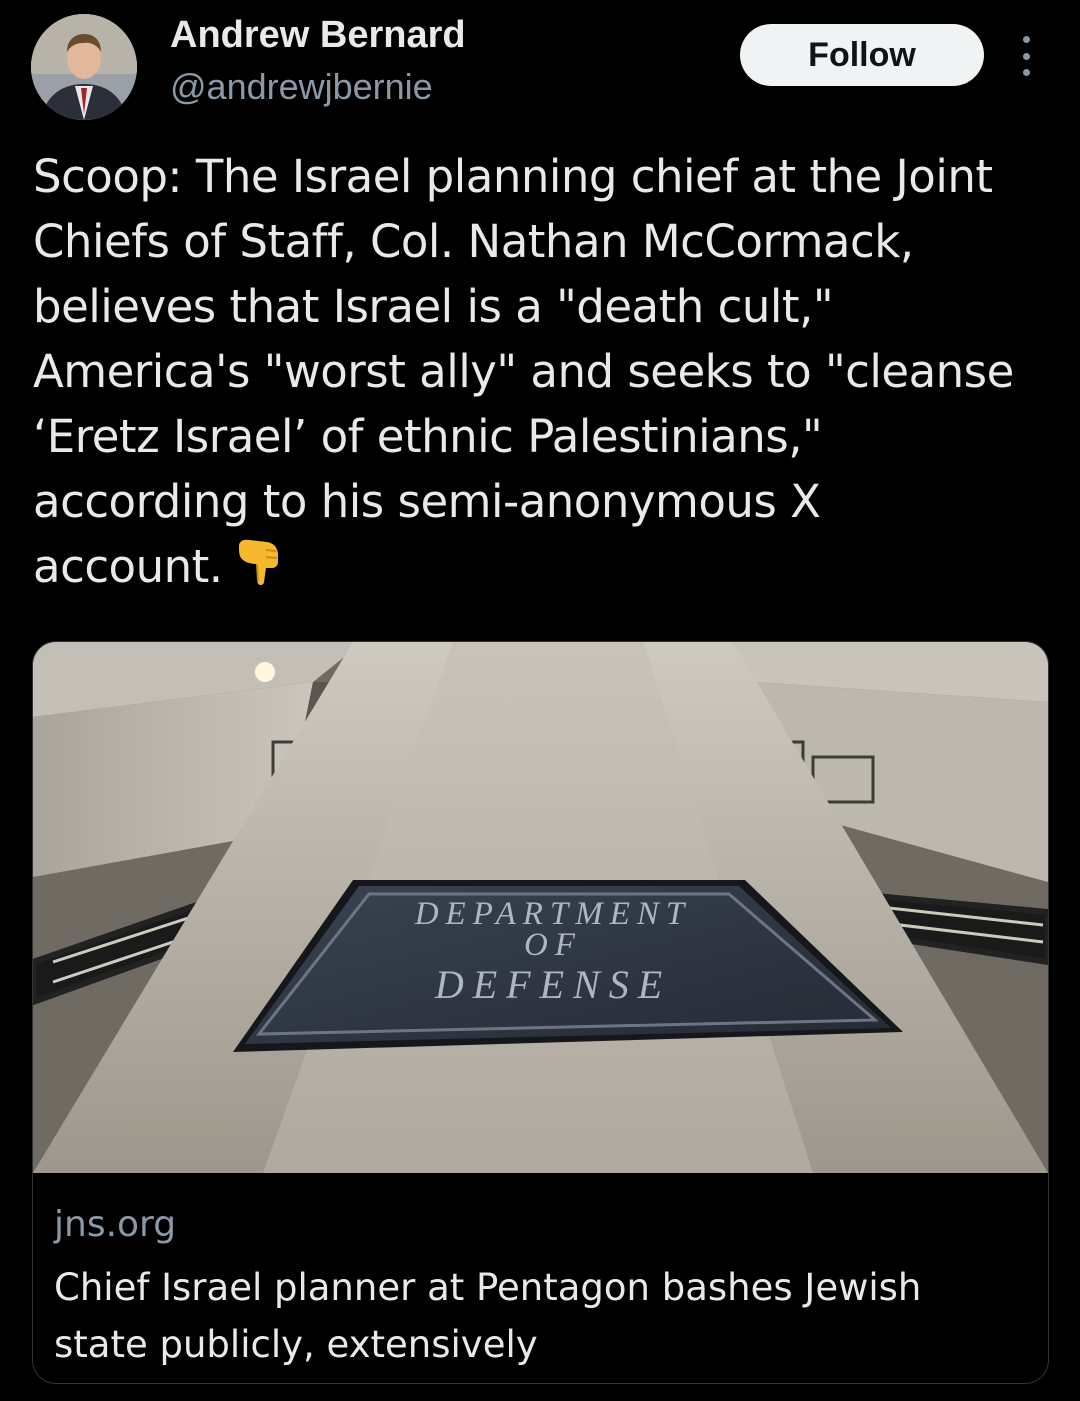 This screenshot has width=1080, height=1401. What do you see at coordinates (115, 1224) in the screenshot?
I see `card-domain: jns.org` at bounding box center [115, 1224].